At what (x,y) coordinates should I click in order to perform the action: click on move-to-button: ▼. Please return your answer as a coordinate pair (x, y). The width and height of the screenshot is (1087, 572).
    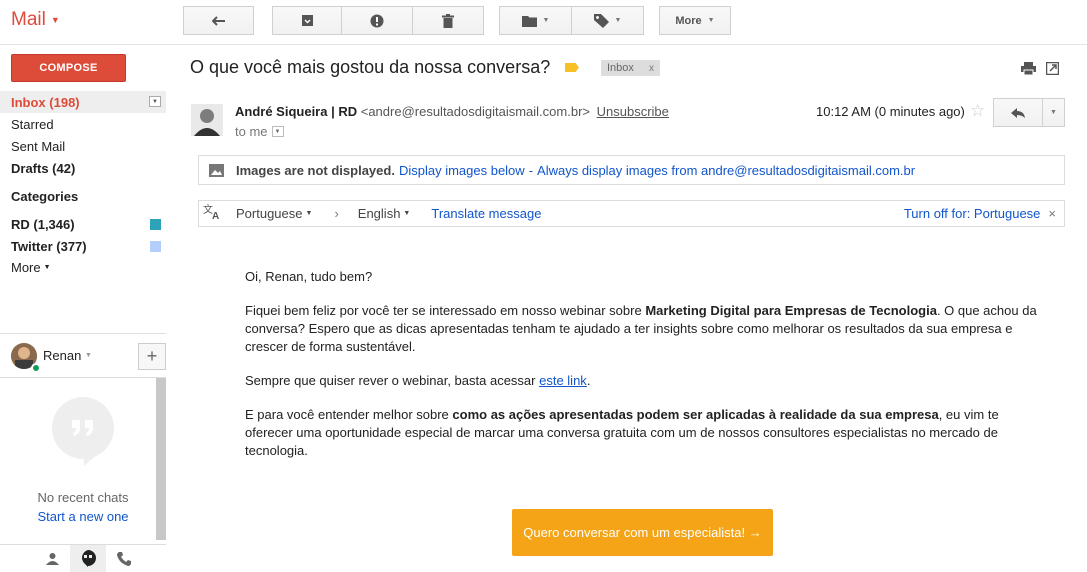
    Looking at the image, I should click on (535, 20).